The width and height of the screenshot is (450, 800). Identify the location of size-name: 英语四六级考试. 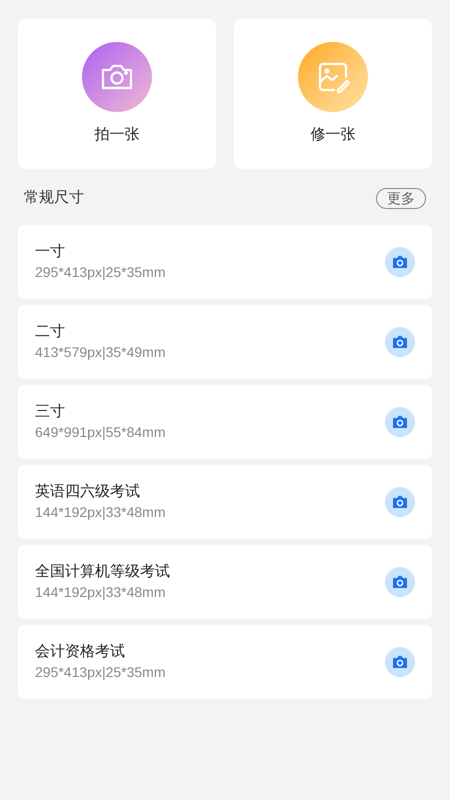
(88, 492).